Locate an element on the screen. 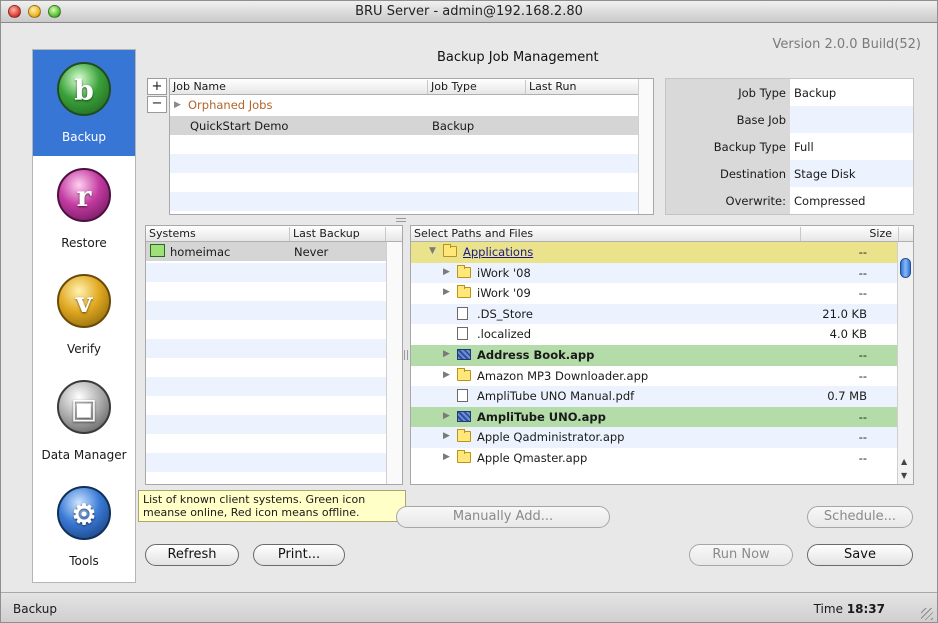 Image resolution: width=938 pixels, height=623 pixels. verify-icon: v is located at coordinates (84, 301).